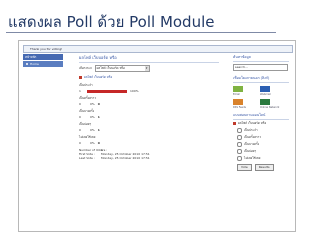 The height and width of the screenshot is (240, 320). What do you see at coordinates (273, 91) in the screenshot?
I see `link-webmail: Webmail` at bounding box center [273, 91].